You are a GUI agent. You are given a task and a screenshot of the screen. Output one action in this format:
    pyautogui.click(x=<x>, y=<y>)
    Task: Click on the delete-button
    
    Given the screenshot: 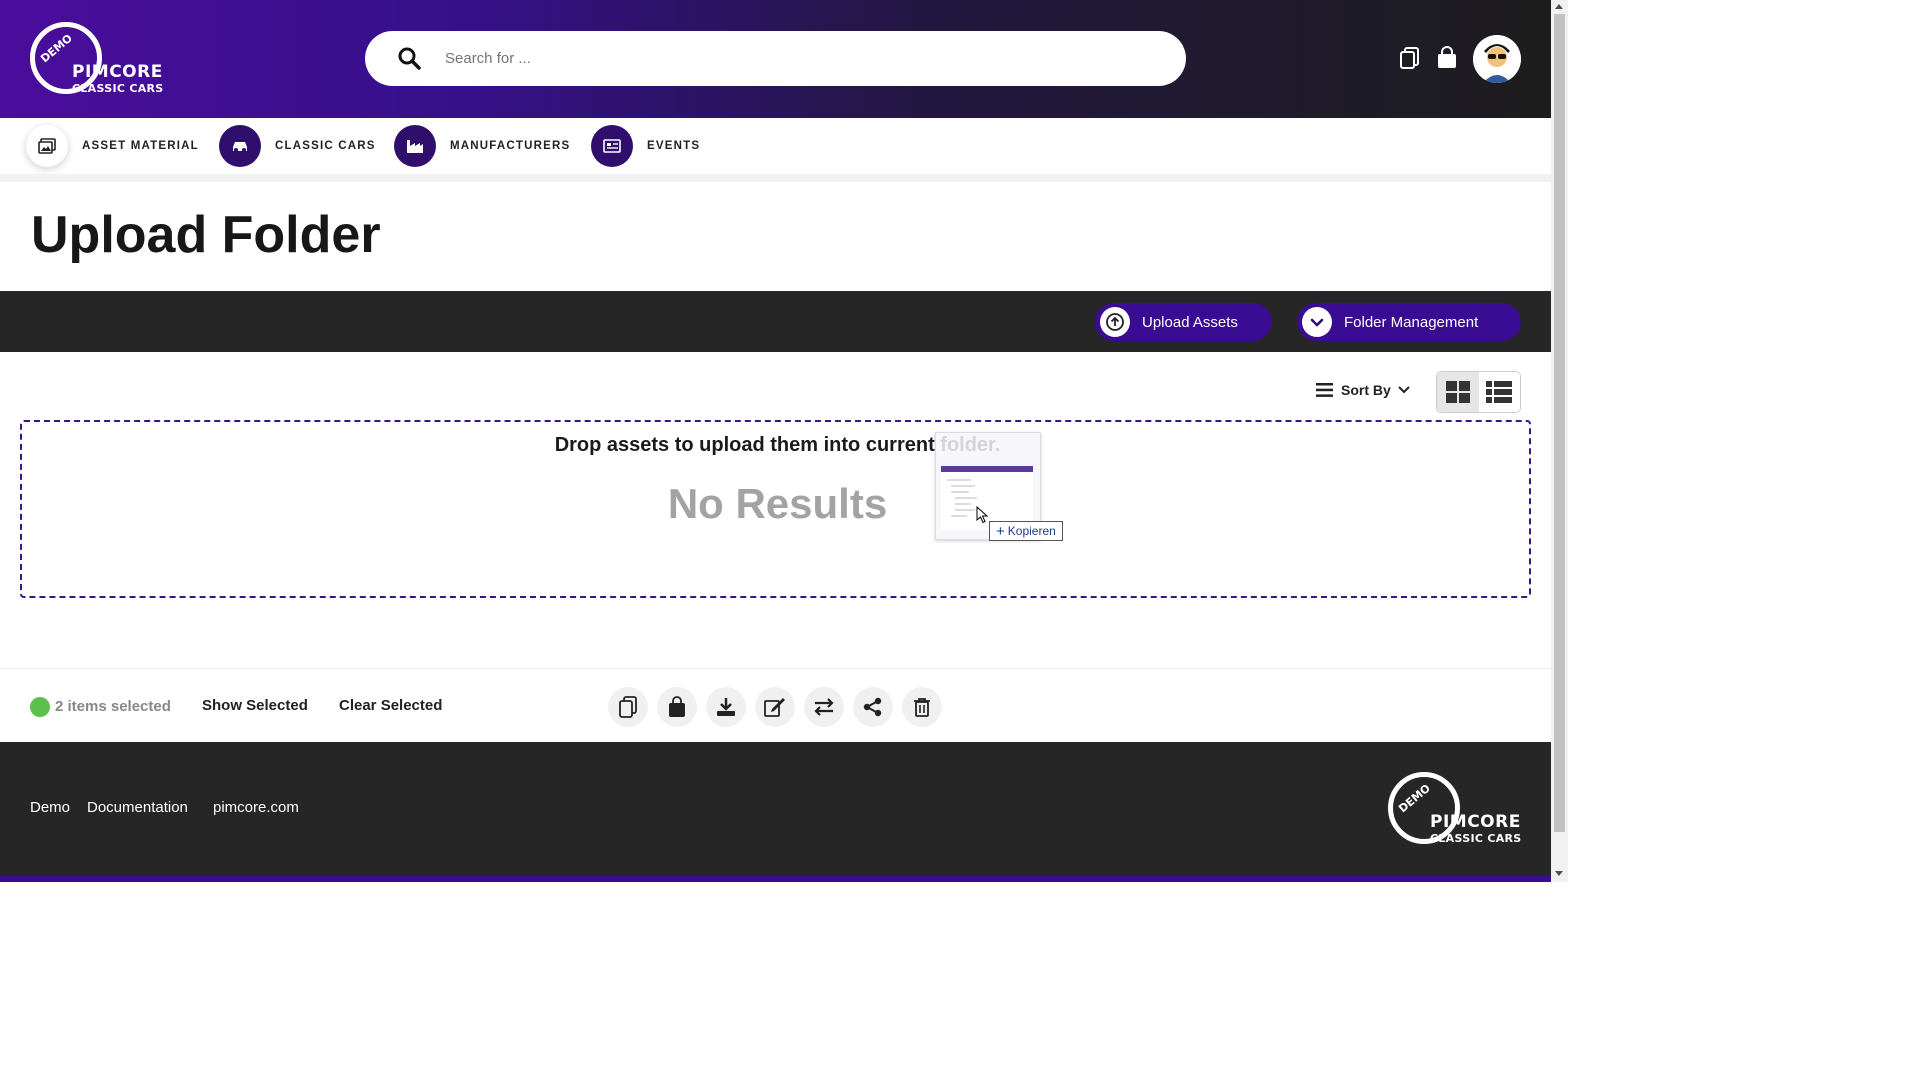 What is the action you would take?
    pyautogui.click(x=922, y=707)
    